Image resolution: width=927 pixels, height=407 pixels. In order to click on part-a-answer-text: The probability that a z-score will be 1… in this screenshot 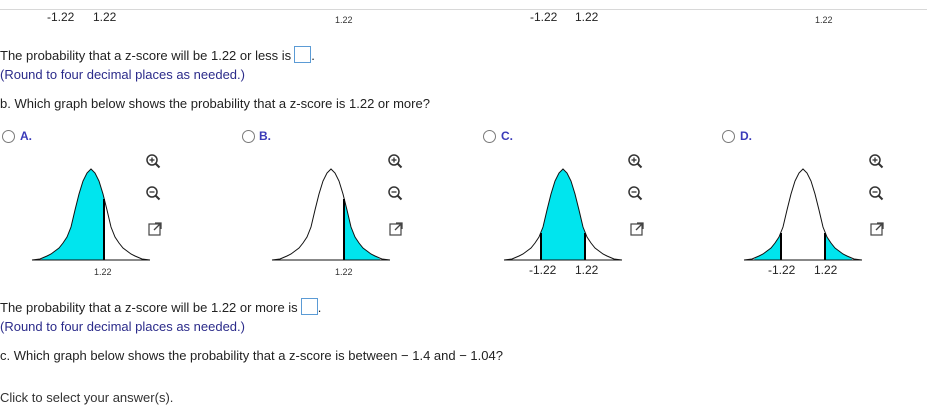, I will do `click(146, 55)`.